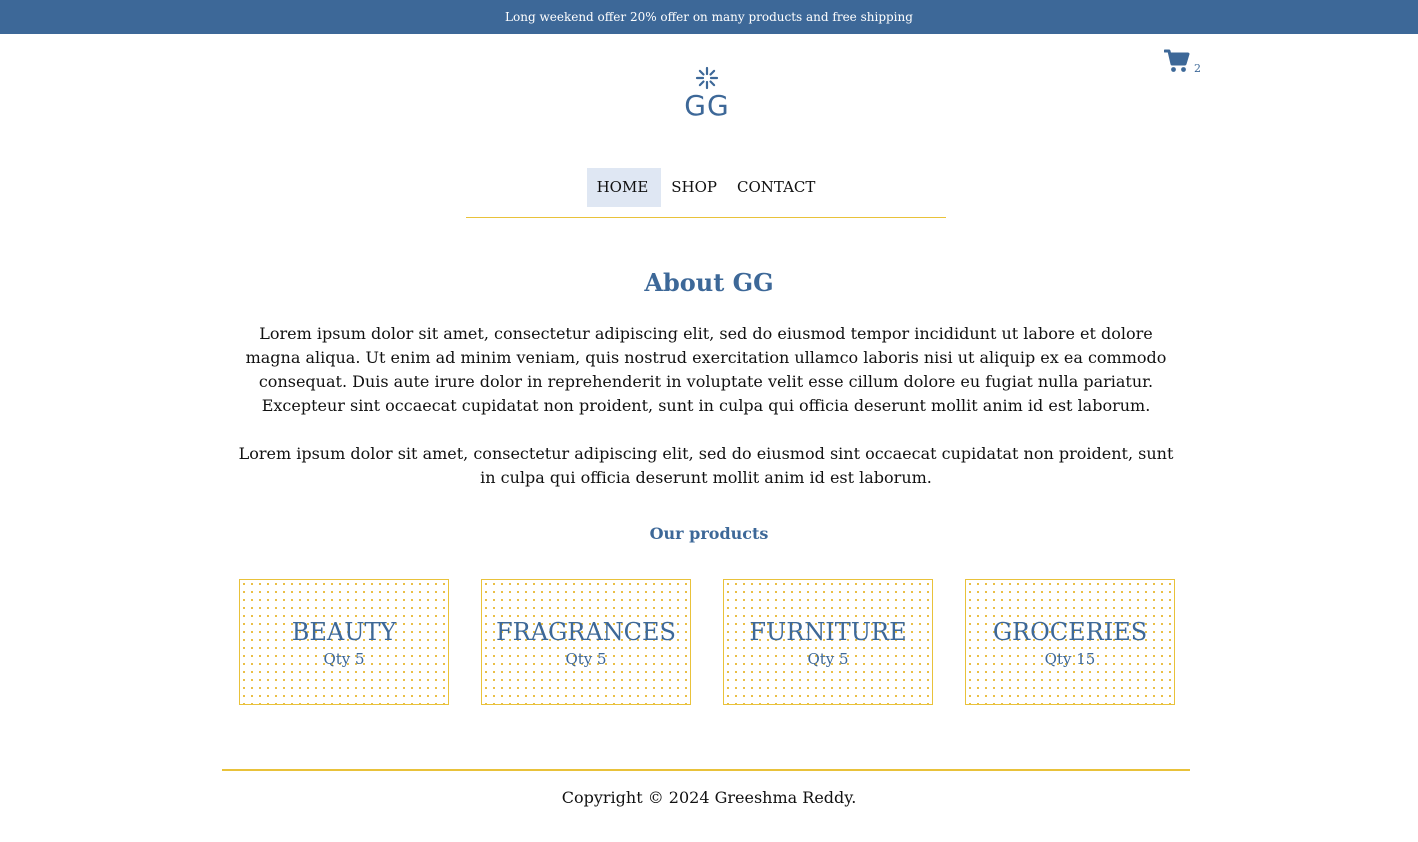  What do you see at coordinates (776, 187) in the screenshot?
I see `nav-item-contact: CONTACT` at bounding box center [776, 187].